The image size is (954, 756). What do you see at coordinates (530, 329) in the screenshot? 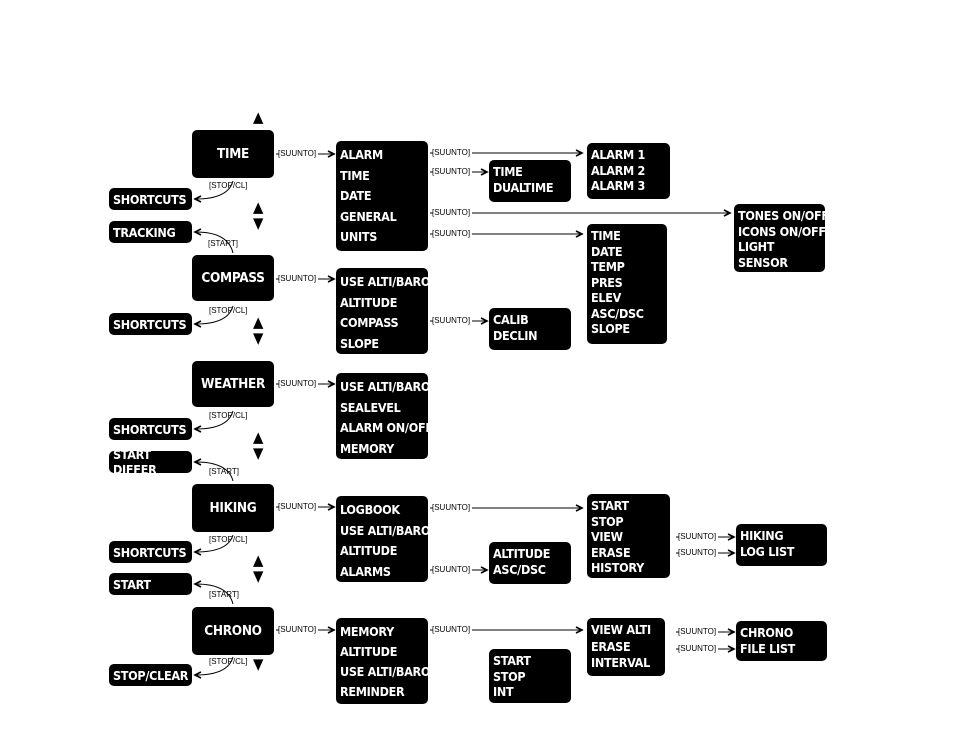
I see `compass-sub: CALIB DECLIN` at bounding box center [530, 329].